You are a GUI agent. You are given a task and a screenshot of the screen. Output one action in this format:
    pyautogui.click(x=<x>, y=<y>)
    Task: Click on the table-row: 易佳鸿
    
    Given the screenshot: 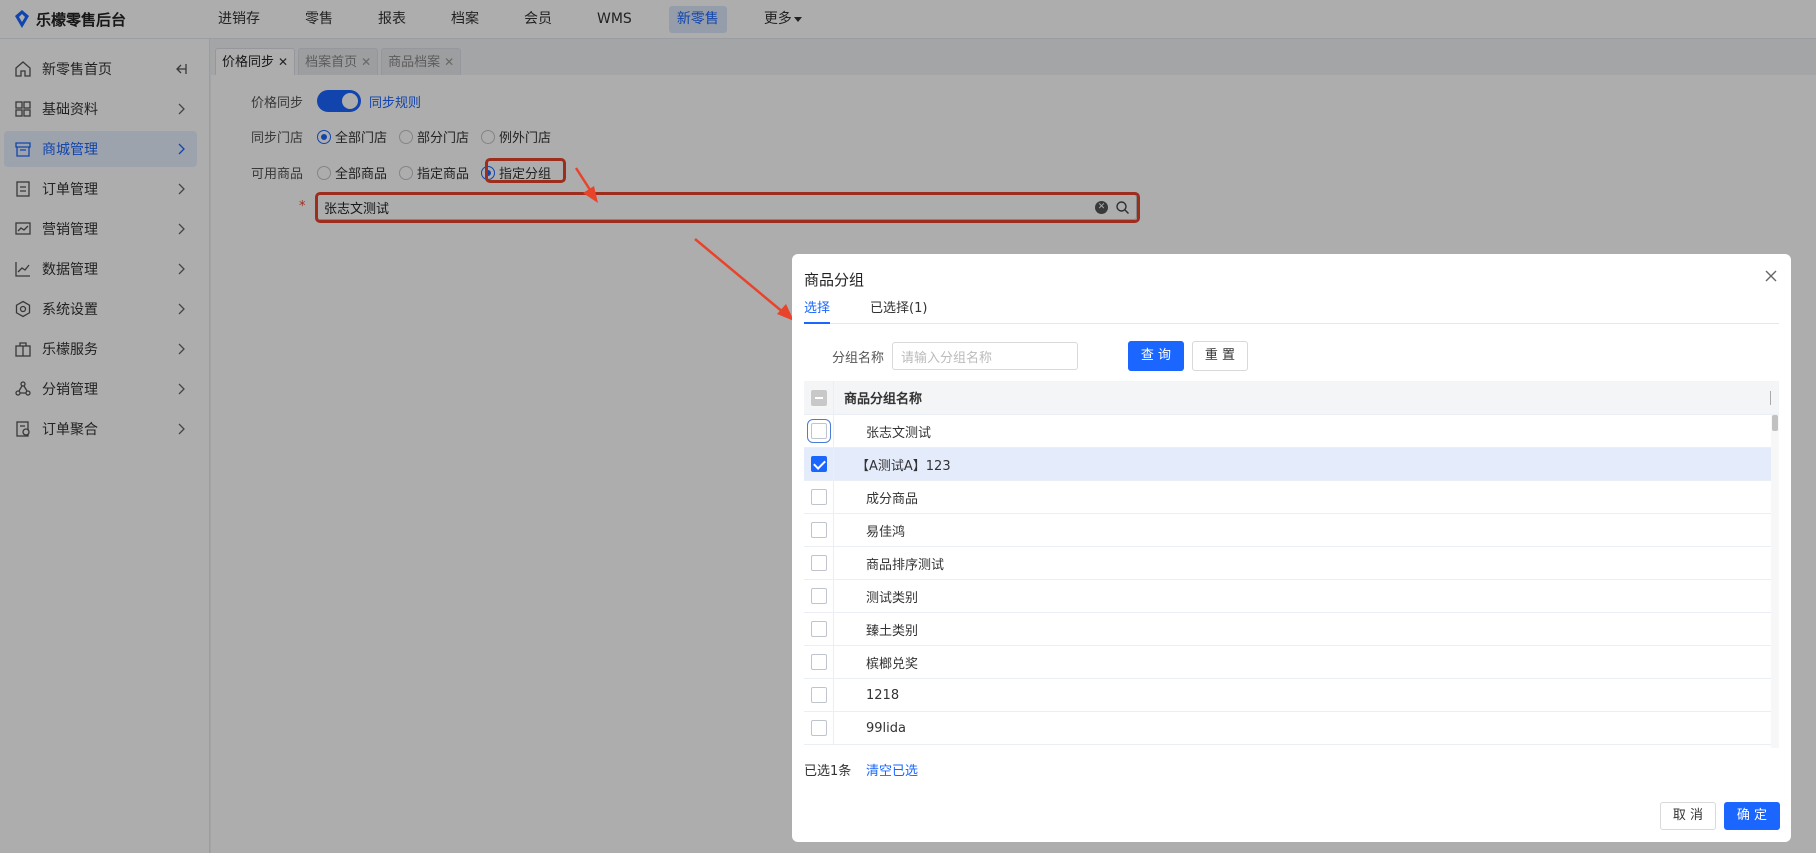 What is the action you would take?
    pyautogui.click(x=1291, y=530)
    